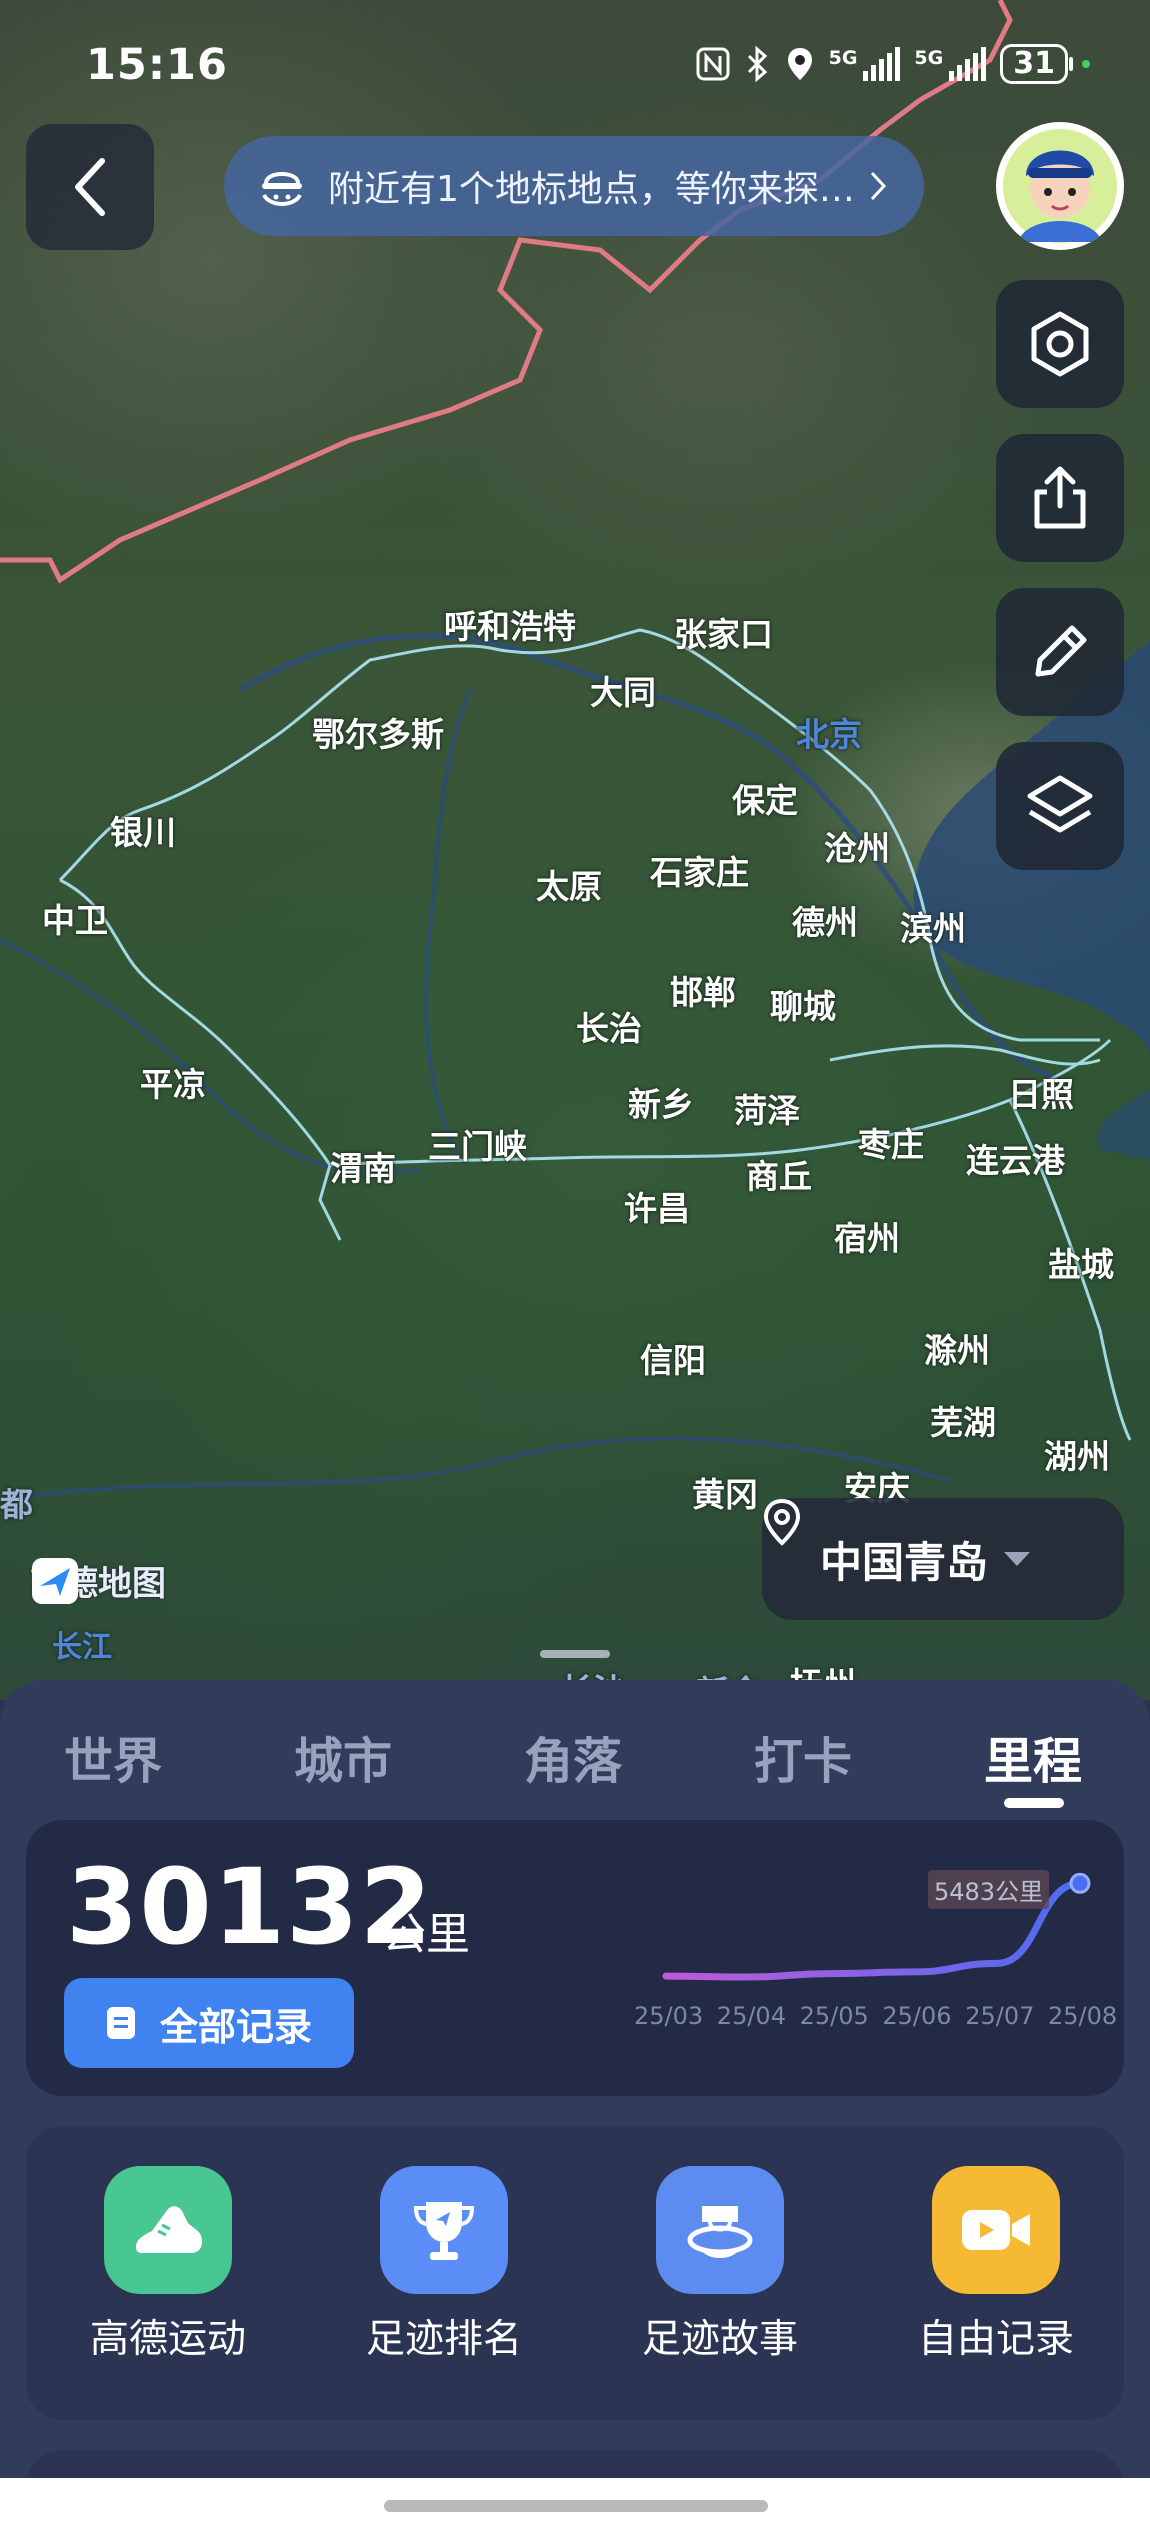 The height and width of the screenshot is (2547, 1150). Describe the element at coordinates (957, 1350) in the screenshot. I see `city-label: 滁州` at that location.